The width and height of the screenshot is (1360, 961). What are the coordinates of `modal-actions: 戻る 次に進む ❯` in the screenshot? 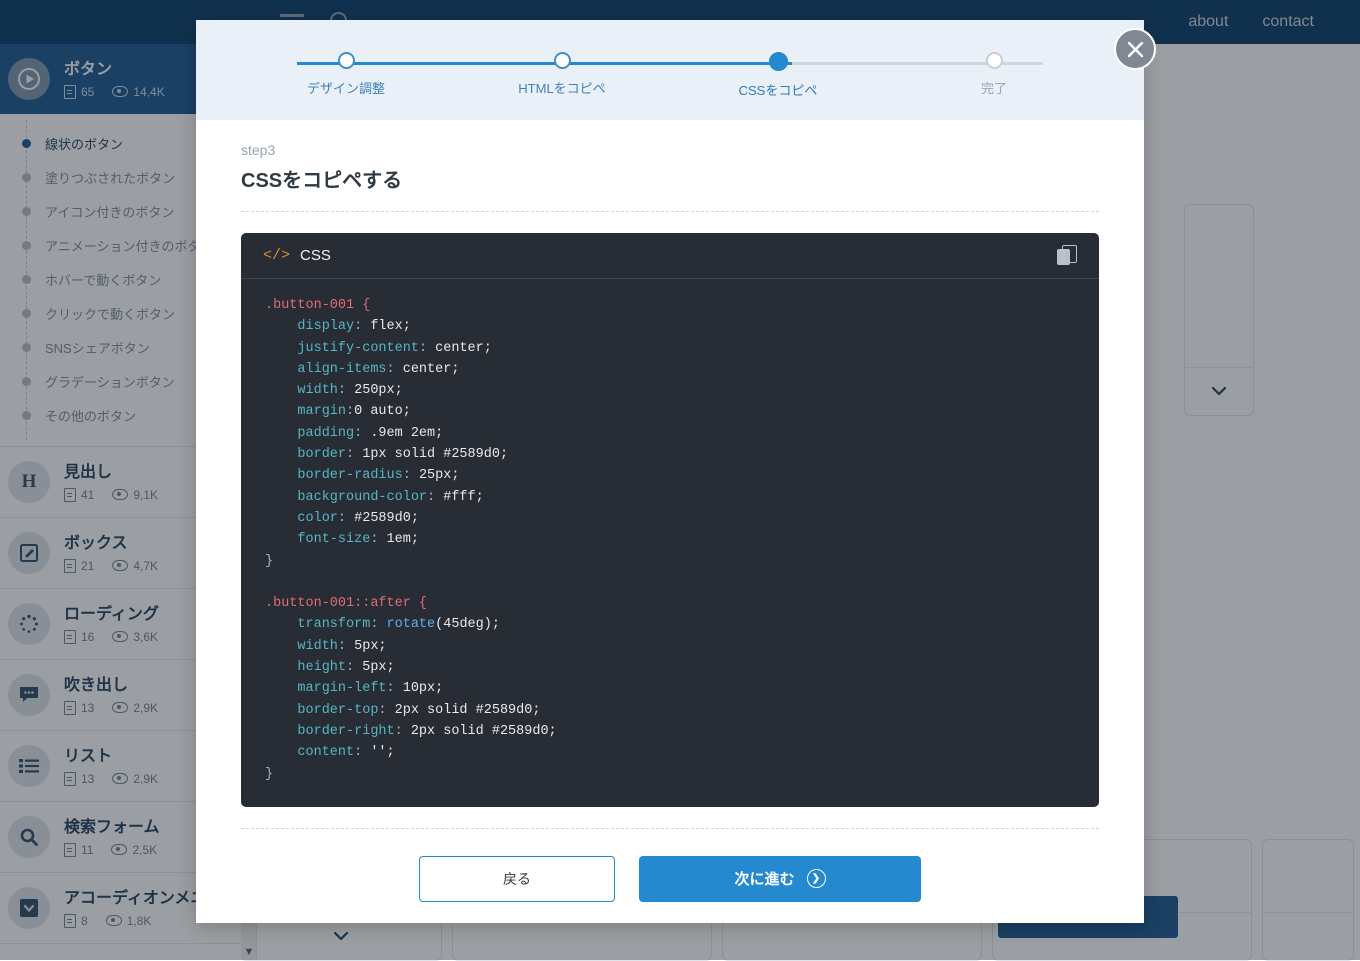 It's located at (670, 878).